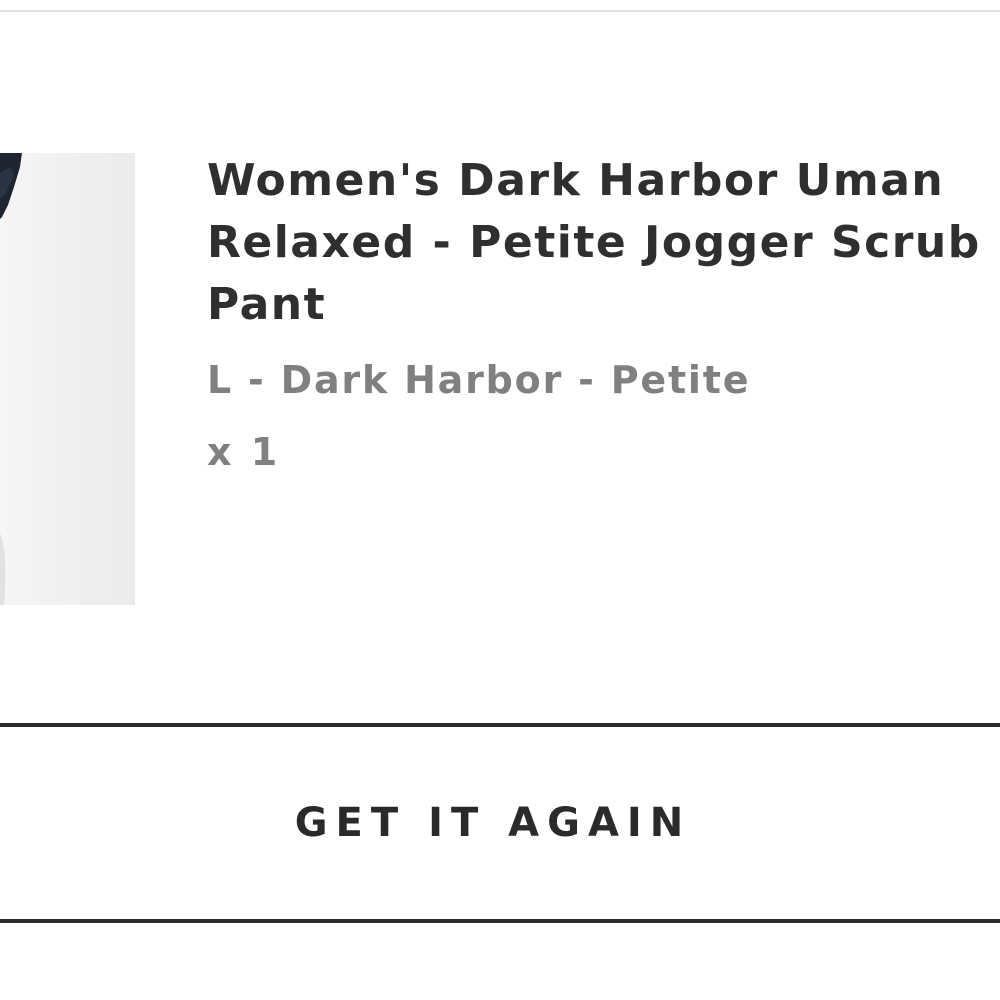  What do you see at coordinates (479, 380) in the screenshot?
I see `product-variant: L - Dark Harbor - Petite` at bounding box center [479, 380].